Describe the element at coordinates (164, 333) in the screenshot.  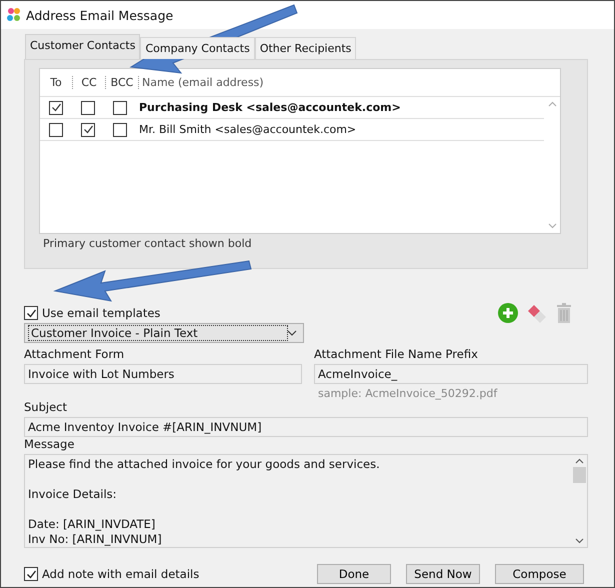
I see `template-dropdown: Customer Invoice - Plain Text` at that location.